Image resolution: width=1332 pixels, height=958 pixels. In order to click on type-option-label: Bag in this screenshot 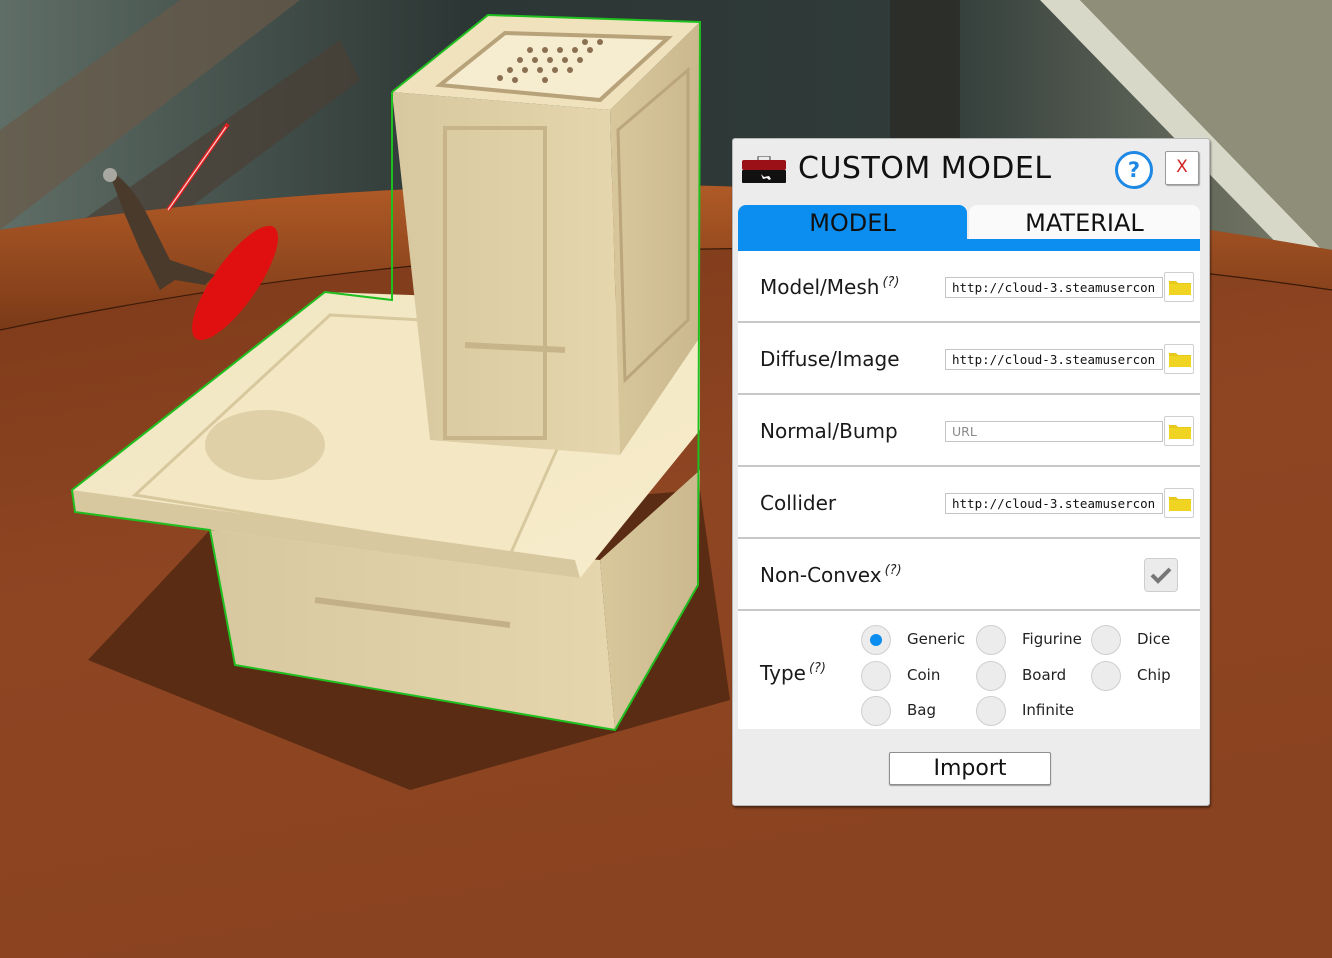, I will do `click(922, 710)`.